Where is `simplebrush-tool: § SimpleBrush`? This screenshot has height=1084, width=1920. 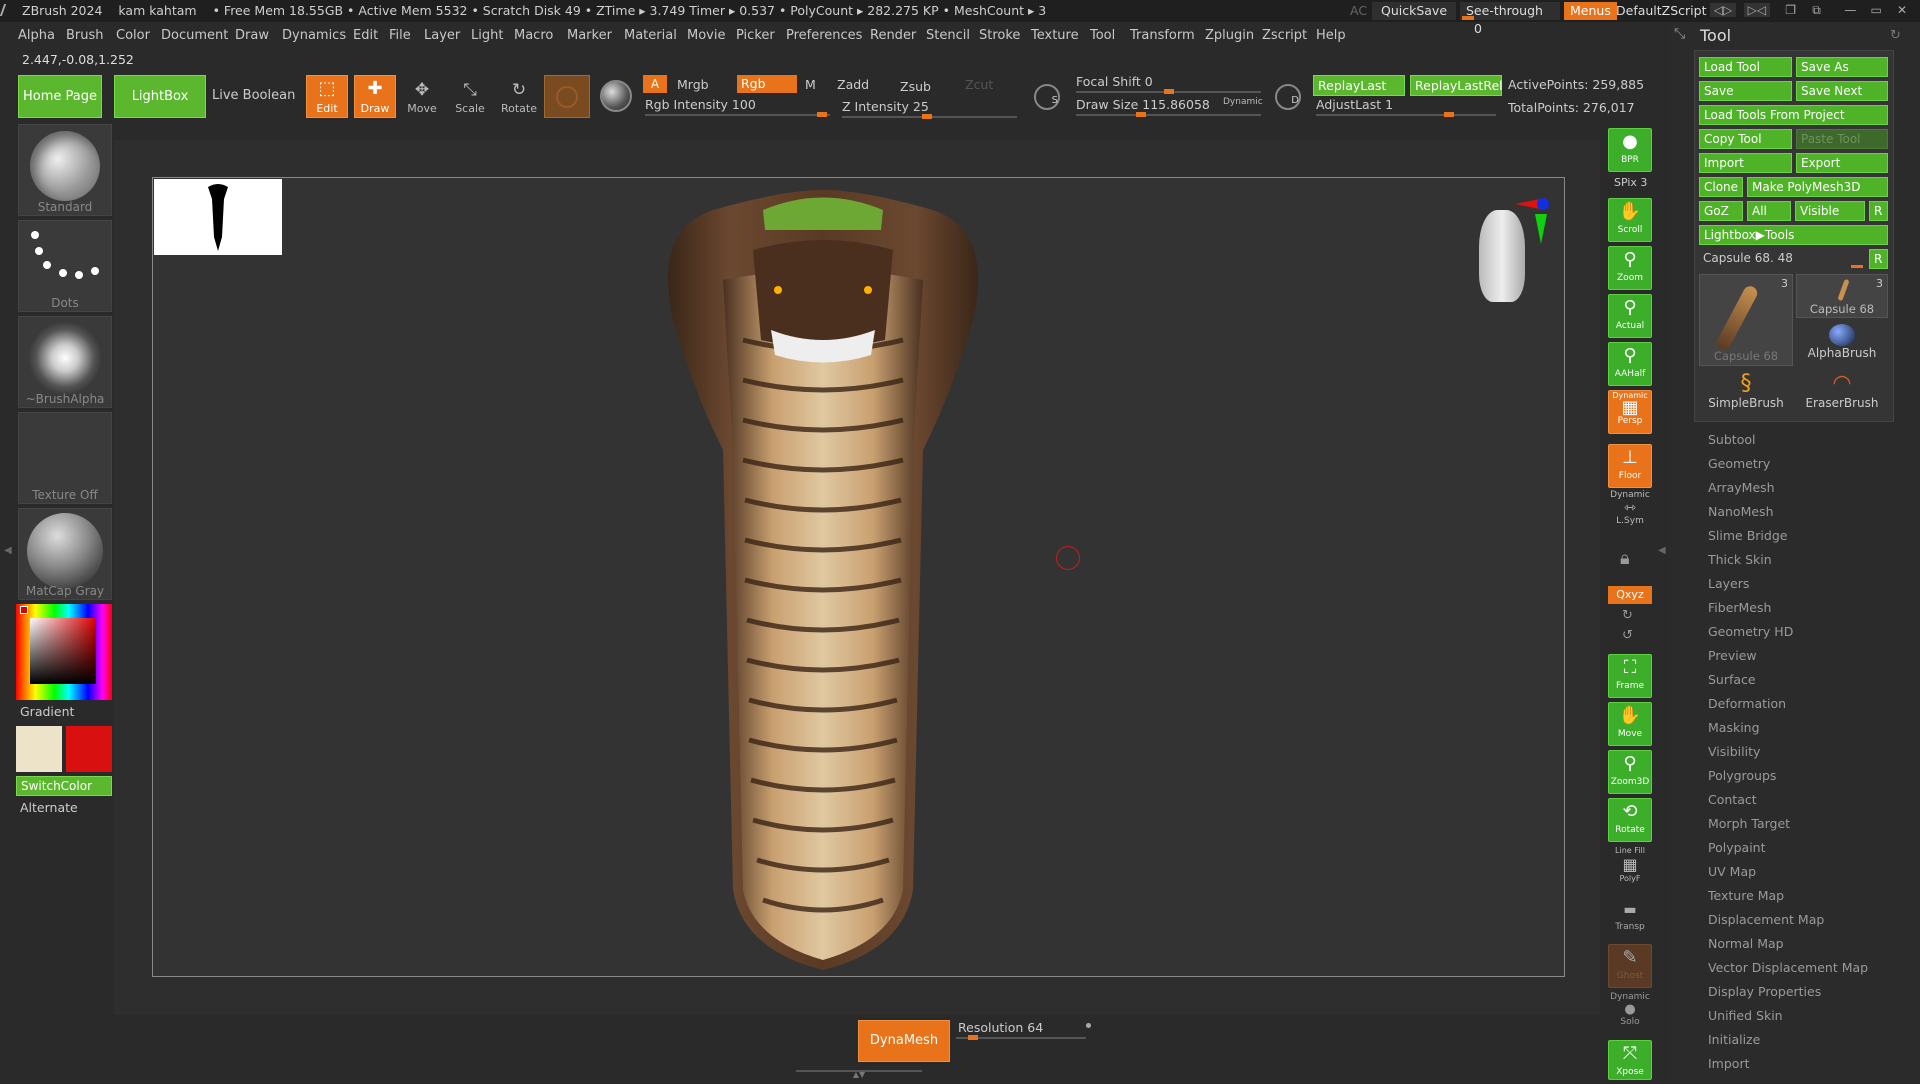 simplebrush-tool: § SimpleBrush is located at coordinates (1746, 393).